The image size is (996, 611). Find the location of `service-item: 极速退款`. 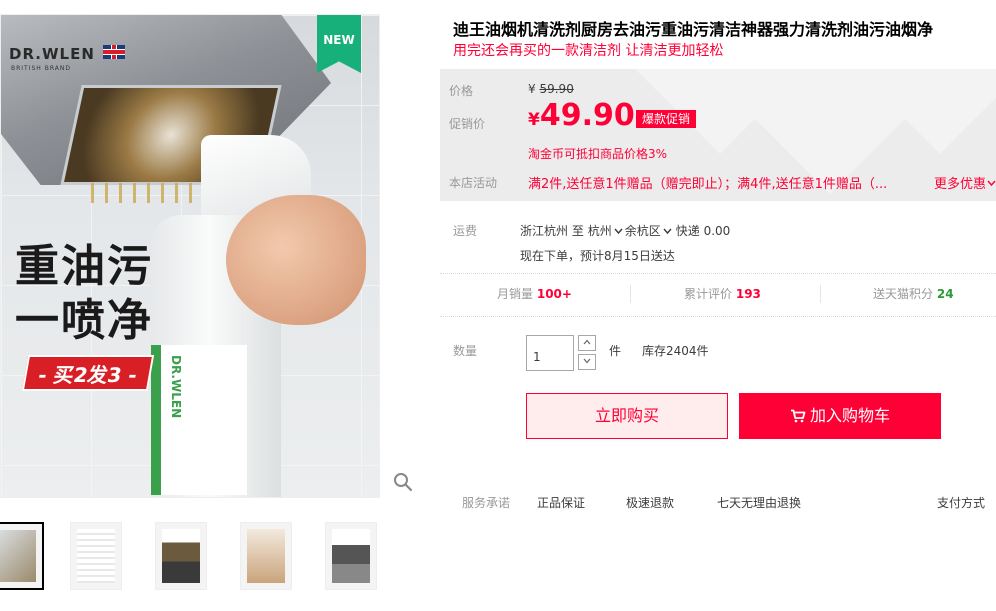

service-item: 极速退款 is located at coordinates (650, 502).